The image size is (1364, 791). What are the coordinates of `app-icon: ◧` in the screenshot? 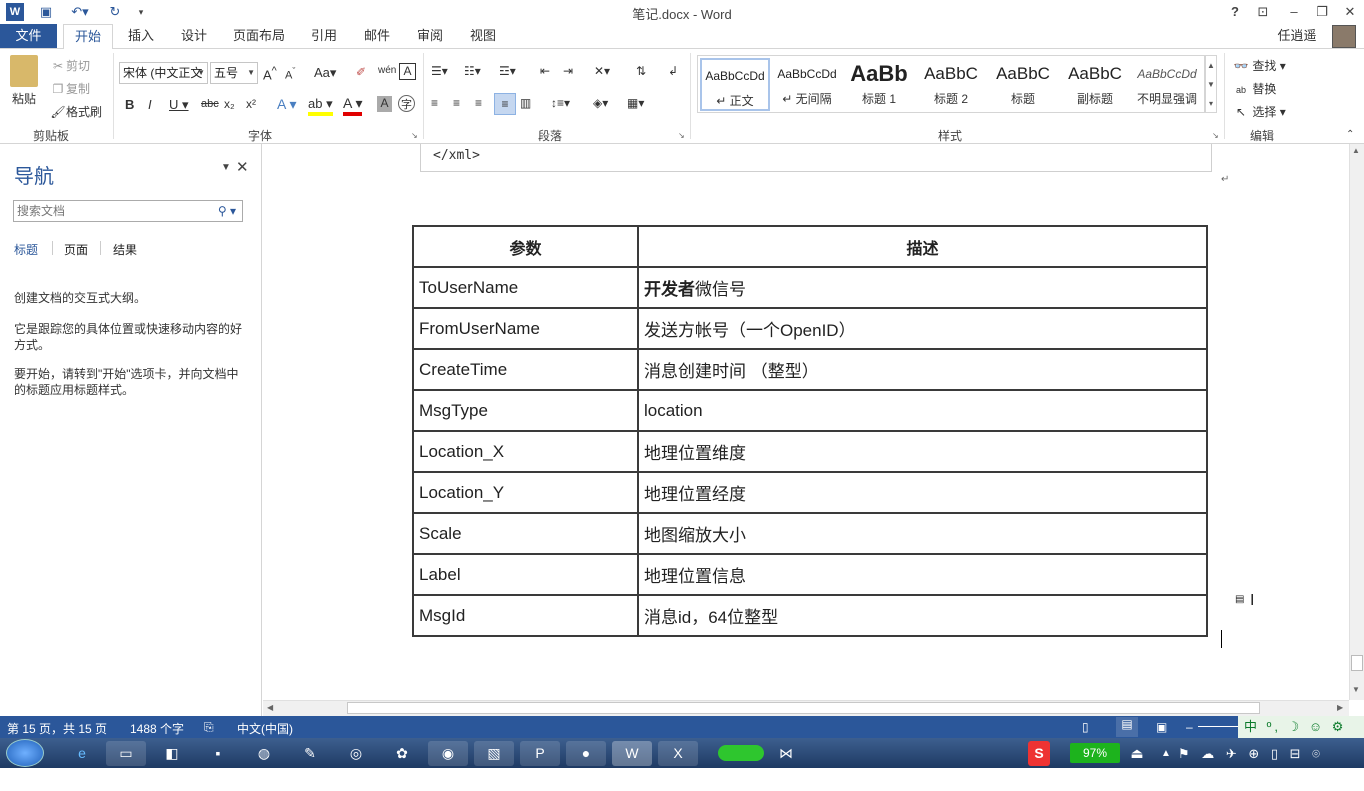 It's located at (172, 753).